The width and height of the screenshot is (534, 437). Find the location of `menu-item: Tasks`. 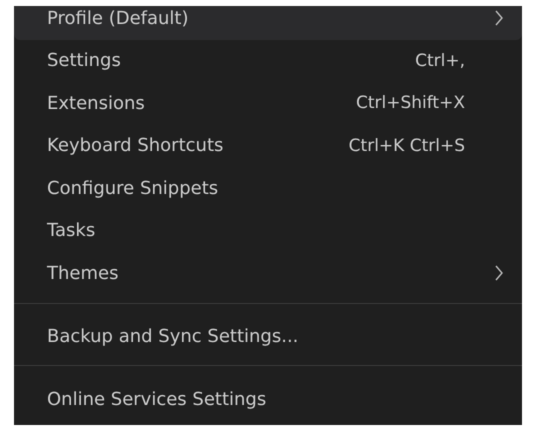

menu-item: Tasks is located at coordinates (268, 231).